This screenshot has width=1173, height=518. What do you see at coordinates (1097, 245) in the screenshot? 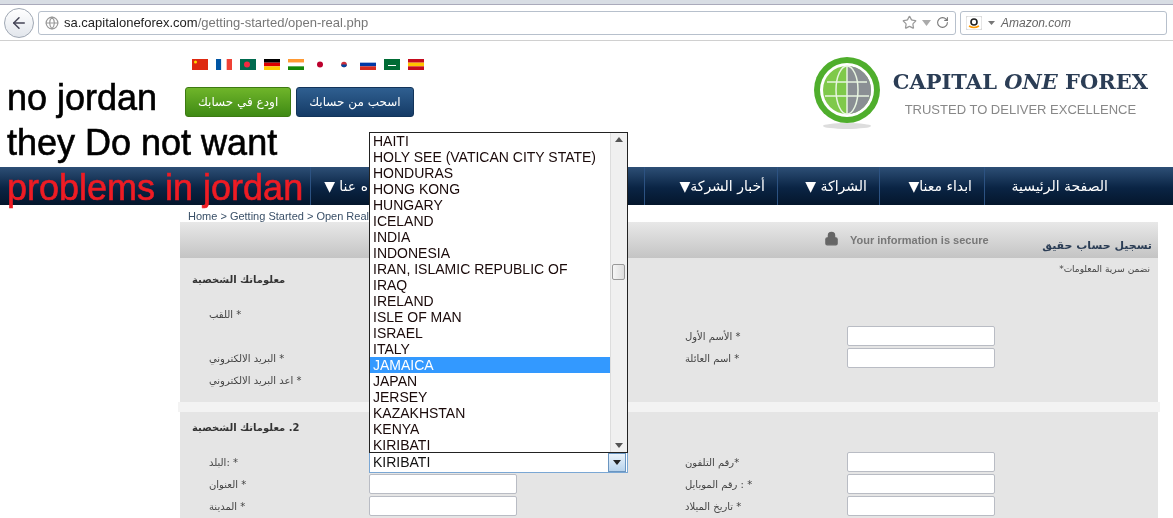
I see `form-title: تسجيل حساب حقيق` at bounding box center [1097, 245].